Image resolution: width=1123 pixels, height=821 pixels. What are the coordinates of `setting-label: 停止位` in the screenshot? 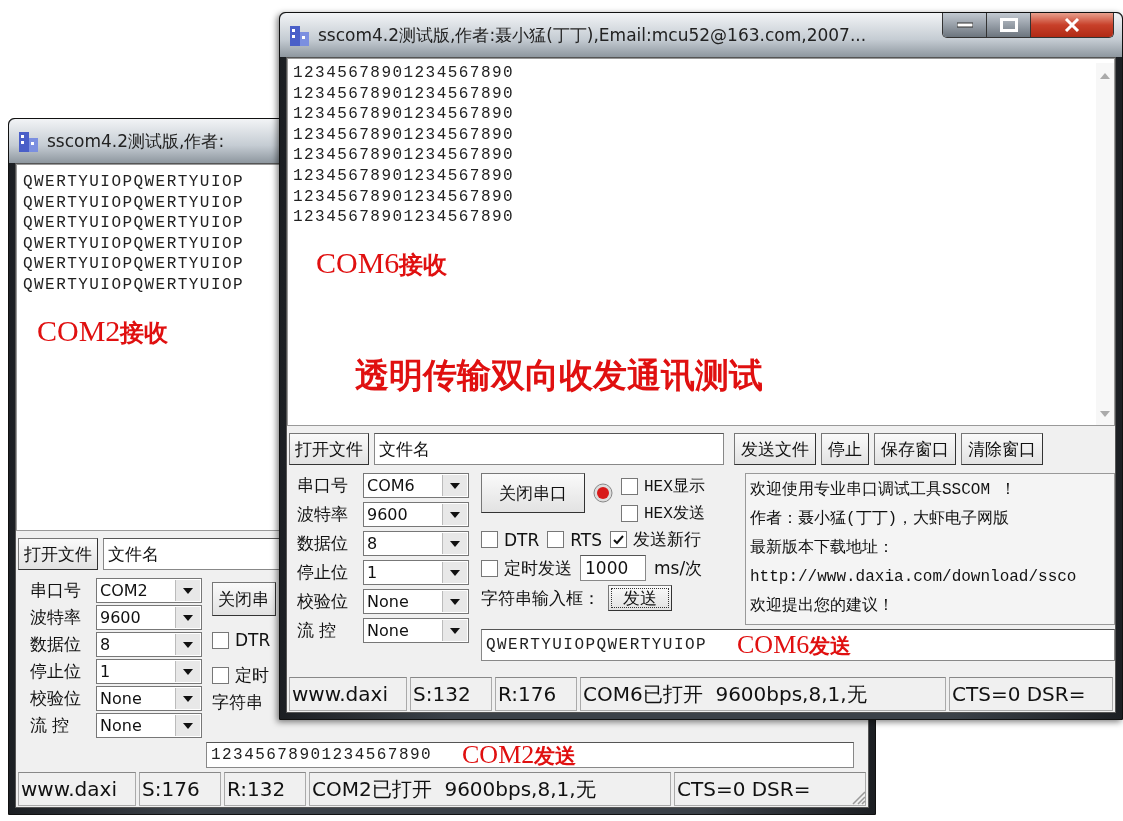 It's located at (56, 671).